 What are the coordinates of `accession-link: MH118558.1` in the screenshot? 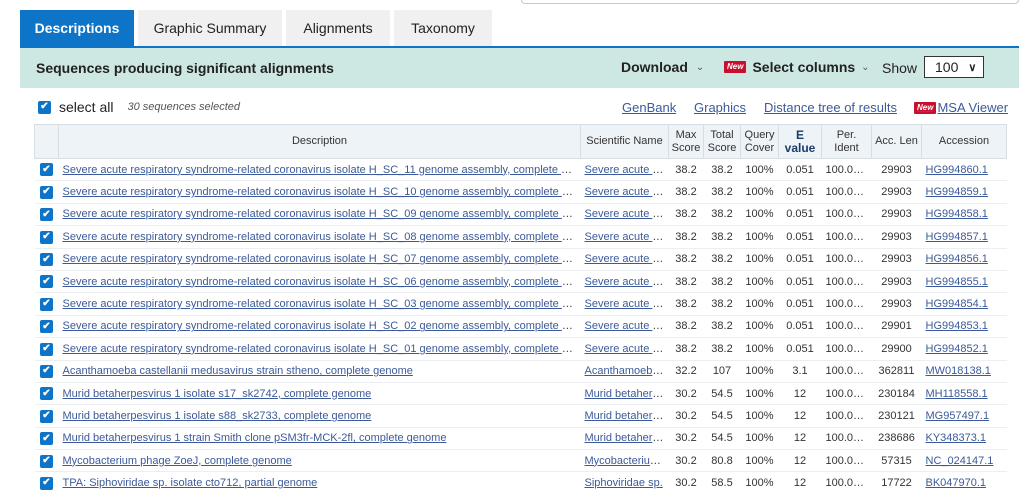 It's located at (957, 394).